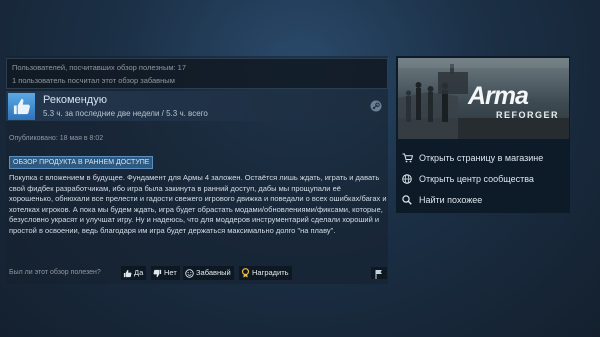 The width and height of the screenshot is (600, 337). What do you see at coordinates (498, 96) in the screenshot?
I see `game-logo: Arma` at bounding box center [498, 96].